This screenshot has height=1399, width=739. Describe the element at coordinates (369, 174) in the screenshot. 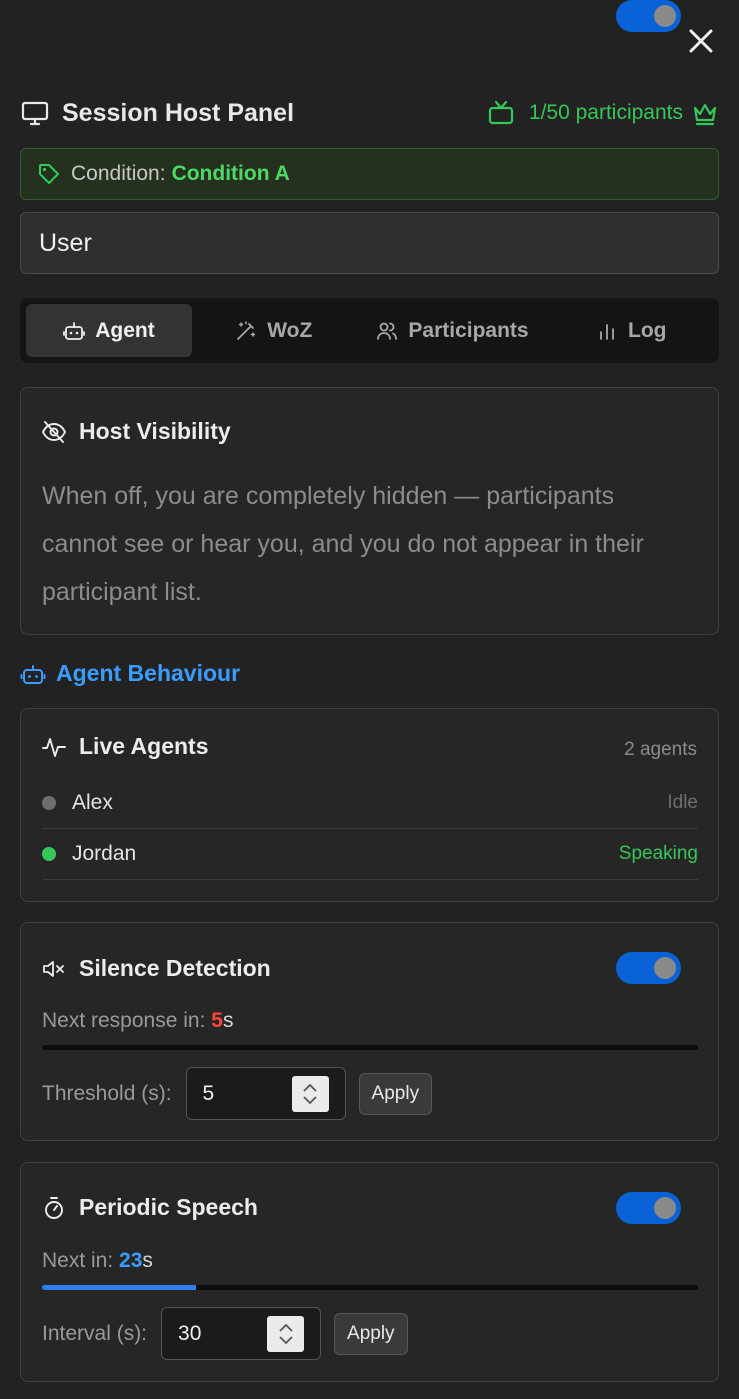

I see `condition-banner: Condition: Condition A` at that location.